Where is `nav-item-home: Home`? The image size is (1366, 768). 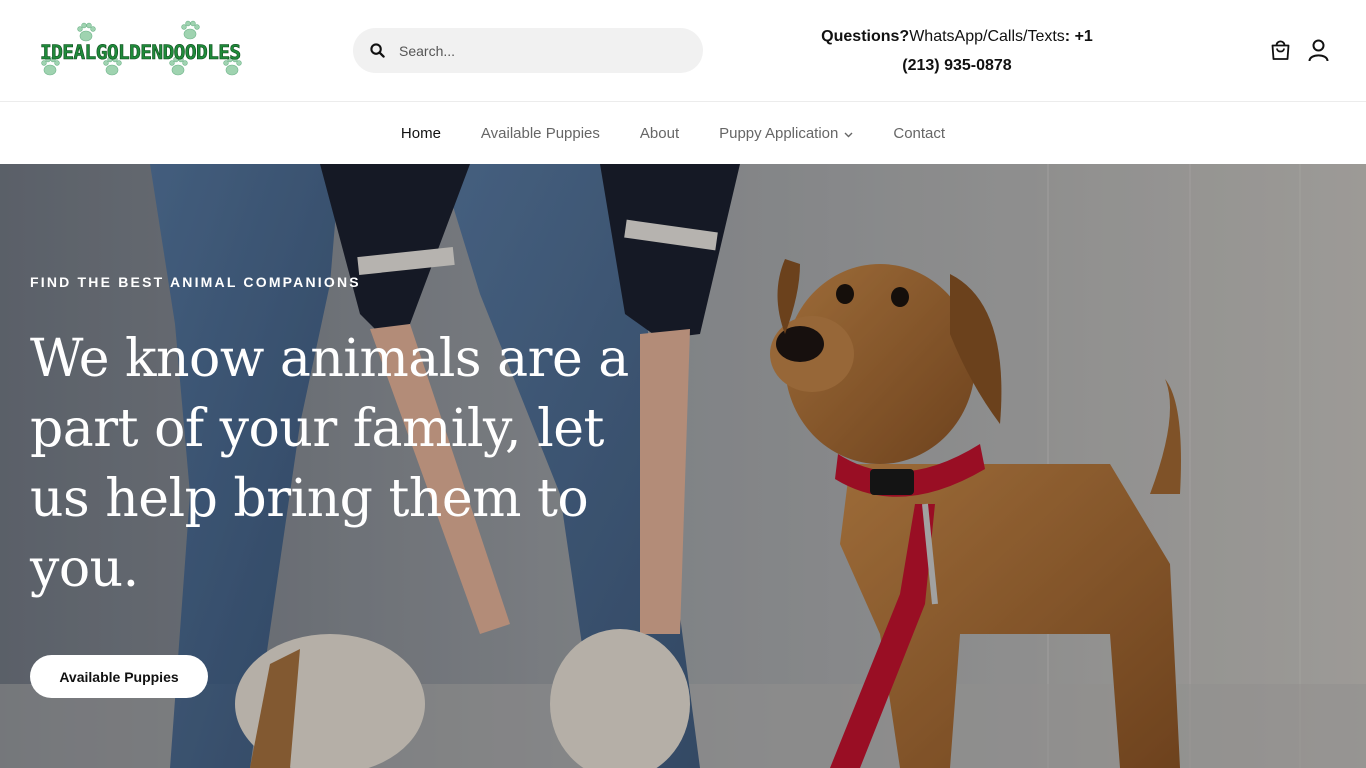 nav-item-home: Home is located at coordinates (421, 133).